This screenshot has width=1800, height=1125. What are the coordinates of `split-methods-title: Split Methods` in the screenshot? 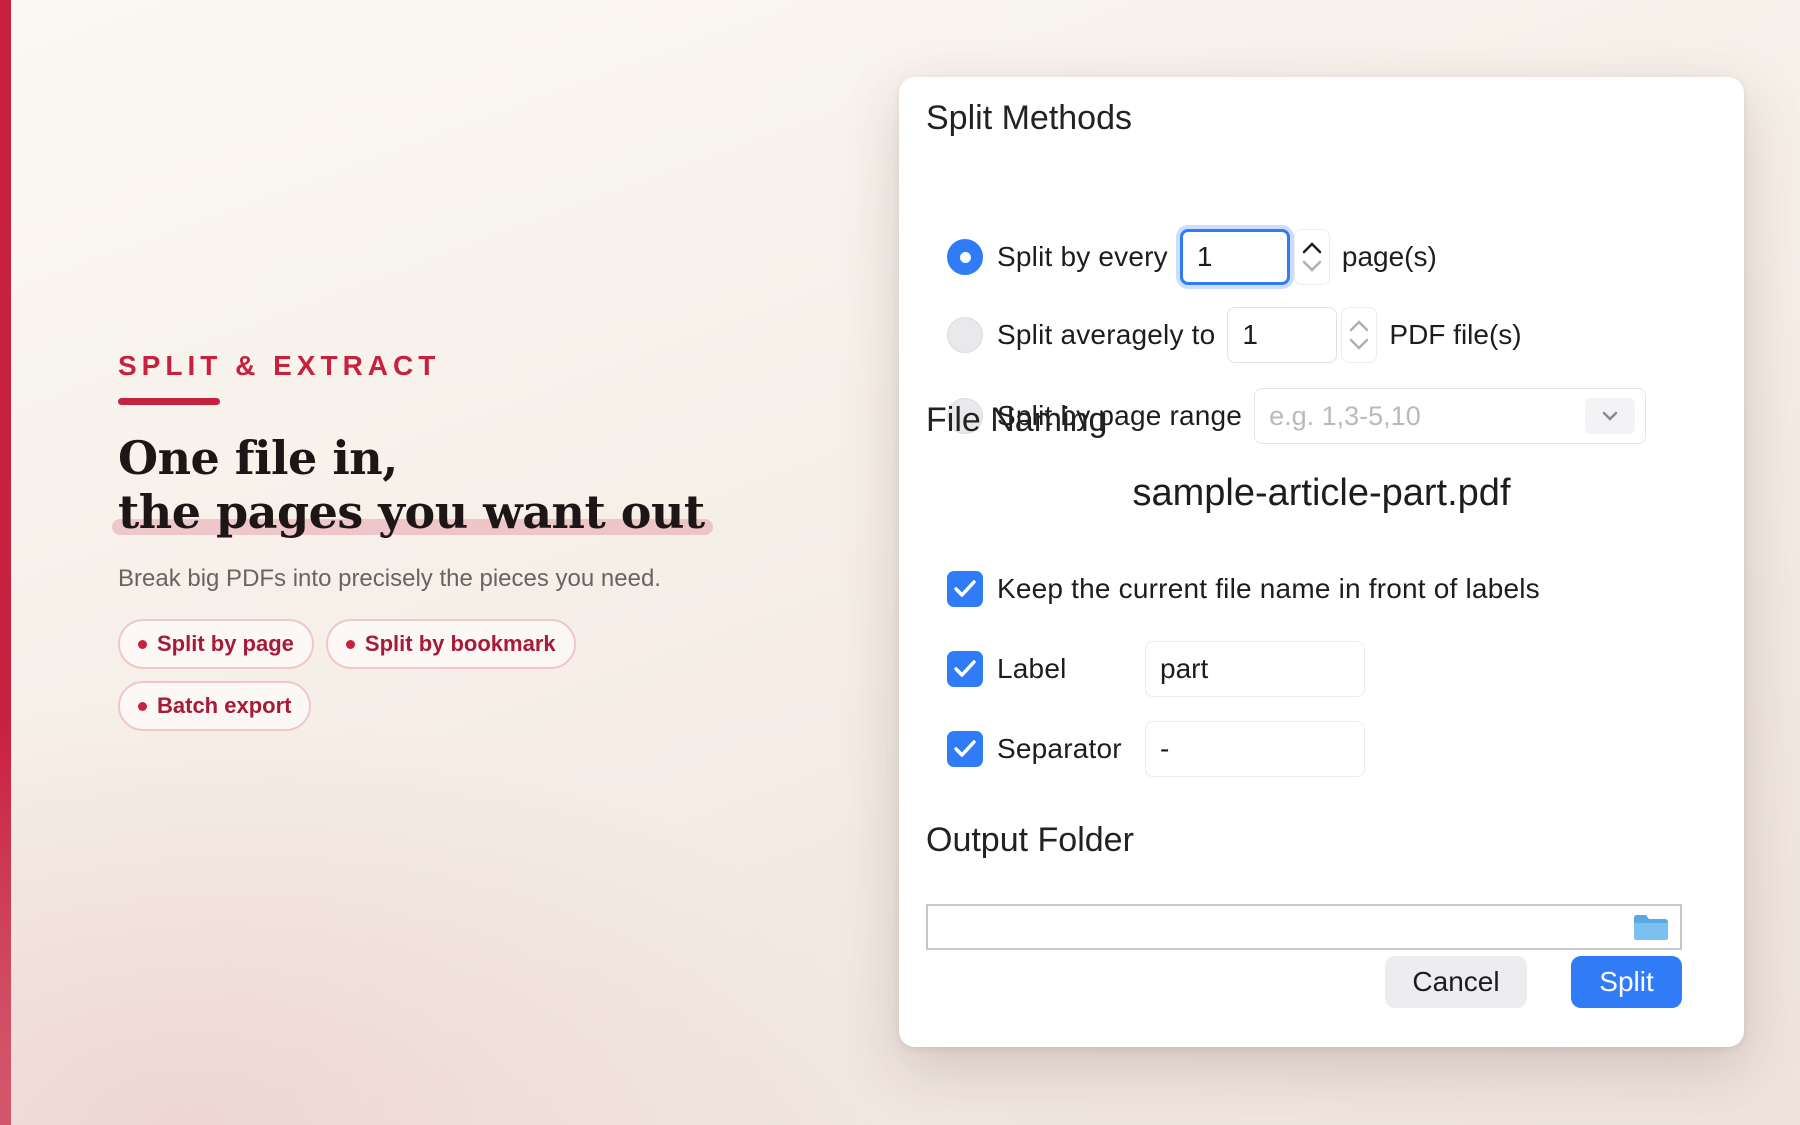 It's located at (1029, 118).